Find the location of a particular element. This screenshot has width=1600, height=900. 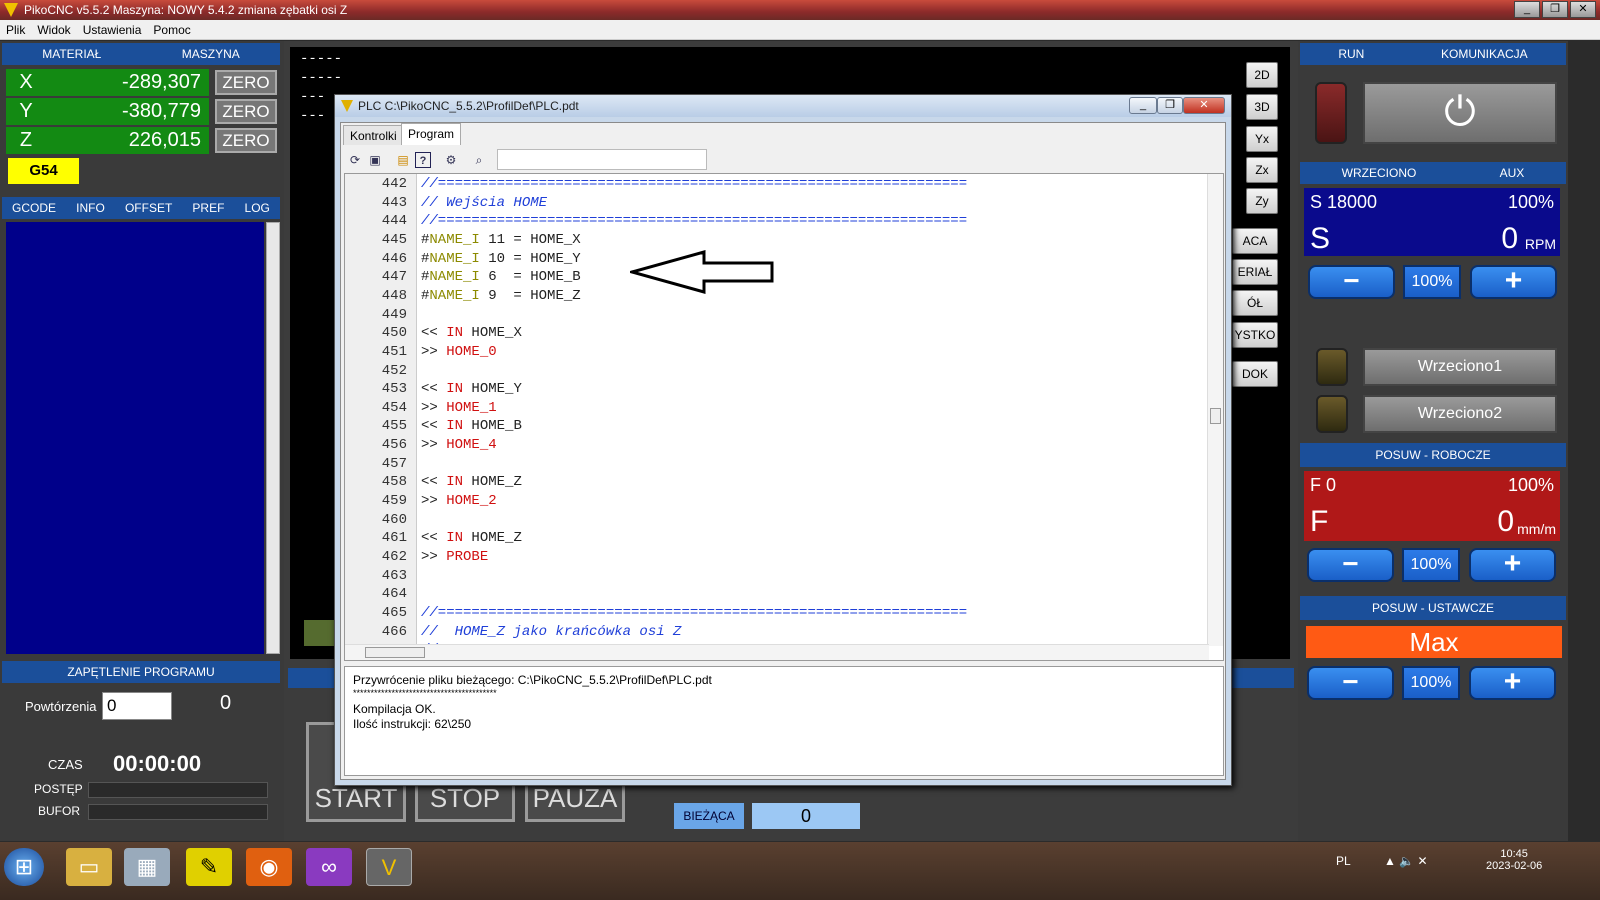

side-button-3: ÓŁ is located at coordinates (1255, 303).